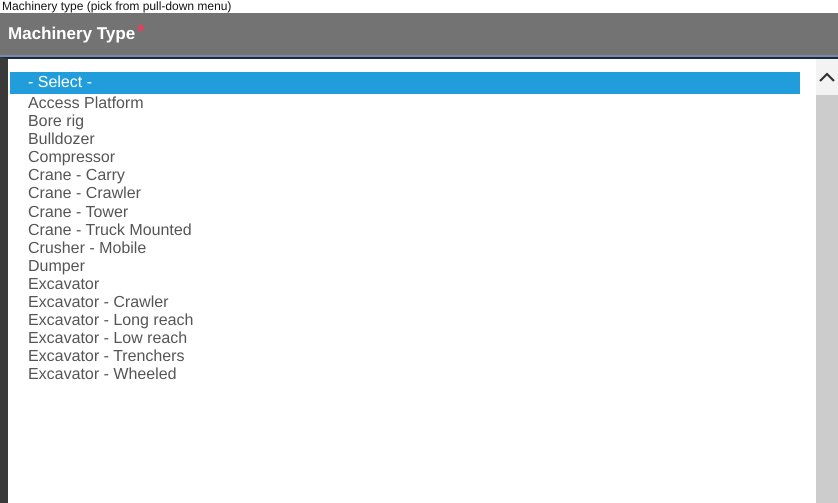  Describe the element at coordinates (827, 77) in the screenshot. I see `chevron-up-icon` at that location.